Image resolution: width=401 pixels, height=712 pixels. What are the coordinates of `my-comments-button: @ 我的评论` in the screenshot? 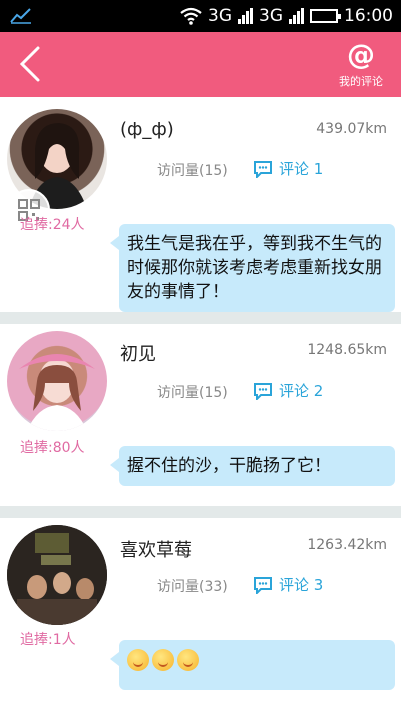 It's located at (361, 64).